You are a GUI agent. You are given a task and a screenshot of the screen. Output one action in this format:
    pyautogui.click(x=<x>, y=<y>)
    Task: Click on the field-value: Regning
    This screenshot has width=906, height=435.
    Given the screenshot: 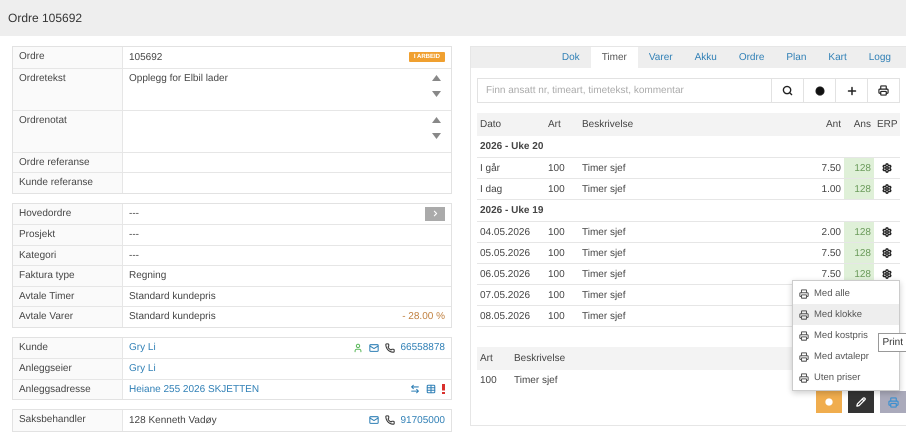 What is the action you would take?
    pyautogui.click(x=148, y=276)
    